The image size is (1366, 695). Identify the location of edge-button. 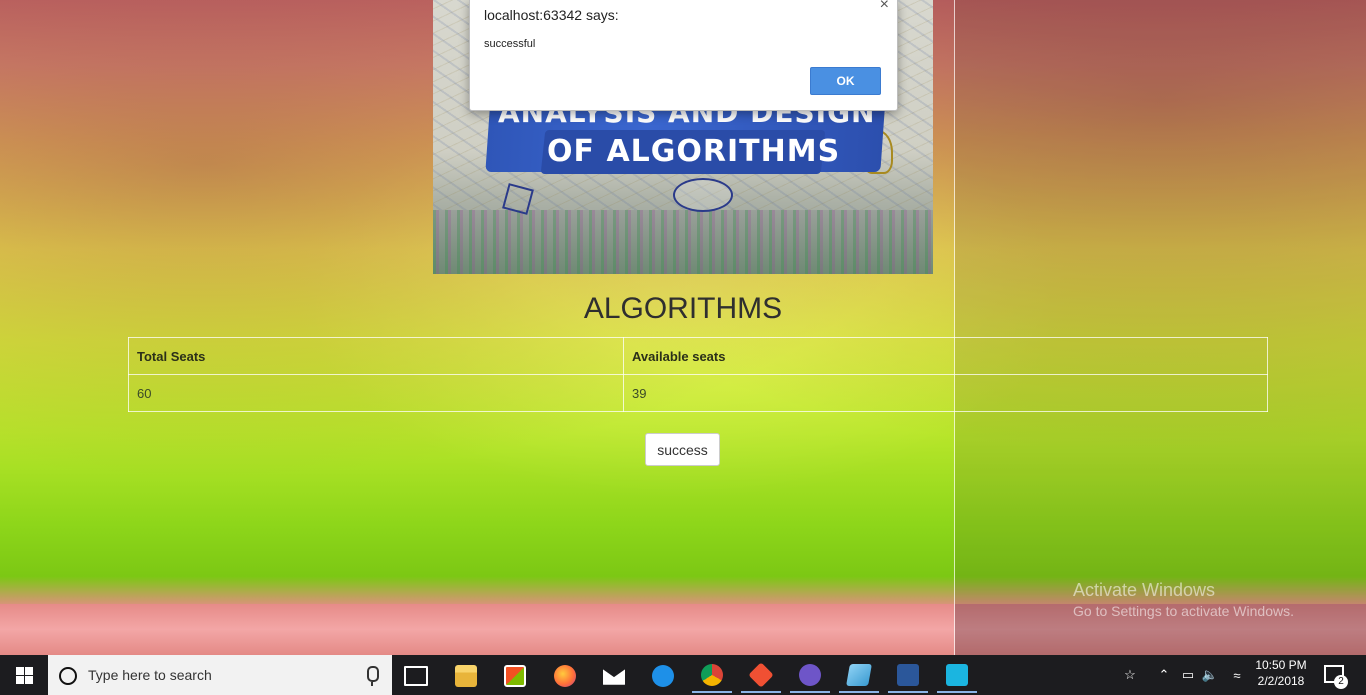
(663, 676).